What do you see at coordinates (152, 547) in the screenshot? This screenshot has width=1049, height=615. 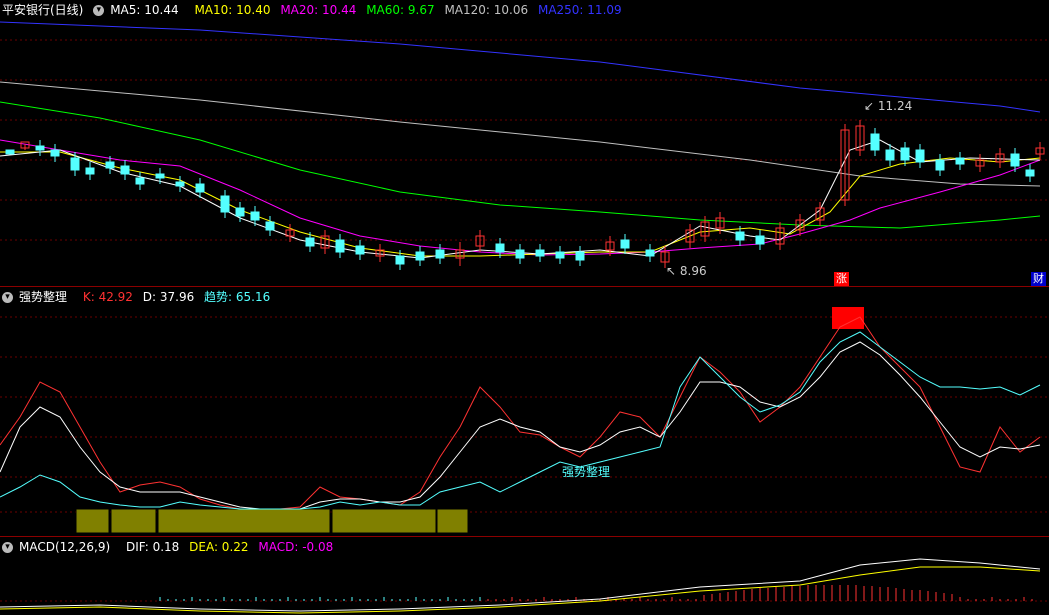 I see `dif-label: DIF: 0.18` at bounding box center [152, 547].